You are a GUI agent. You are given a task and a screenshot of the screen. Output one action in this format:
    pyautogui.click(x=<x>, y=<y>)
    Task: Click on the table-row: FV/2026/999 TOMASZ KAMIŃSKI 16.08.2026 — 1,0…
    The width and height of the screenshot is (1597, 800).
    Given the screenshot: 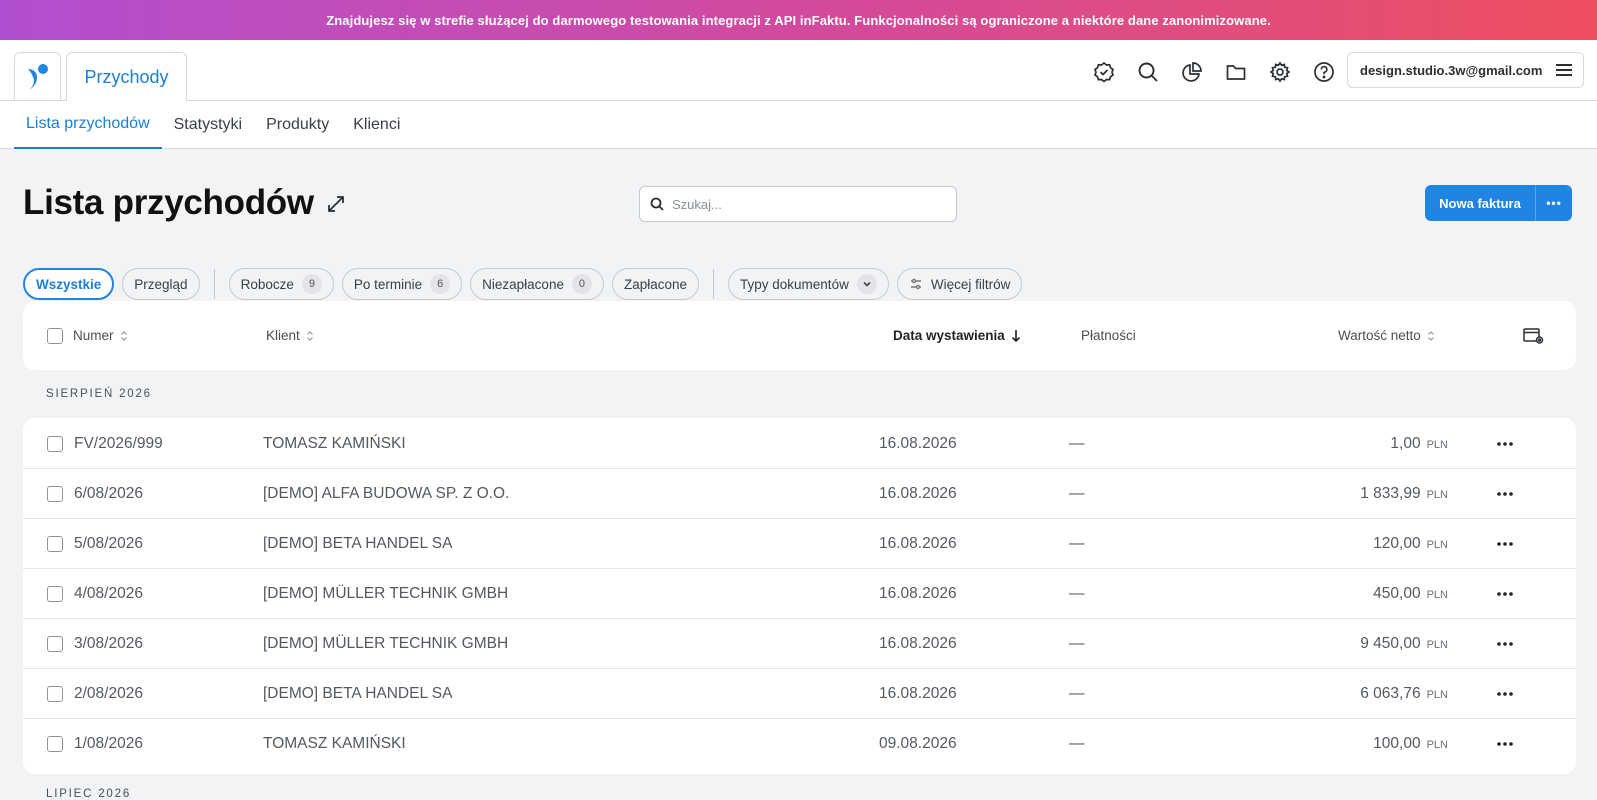 What is the action you would take?
    pyautogui.click(x=799, y=443)
    